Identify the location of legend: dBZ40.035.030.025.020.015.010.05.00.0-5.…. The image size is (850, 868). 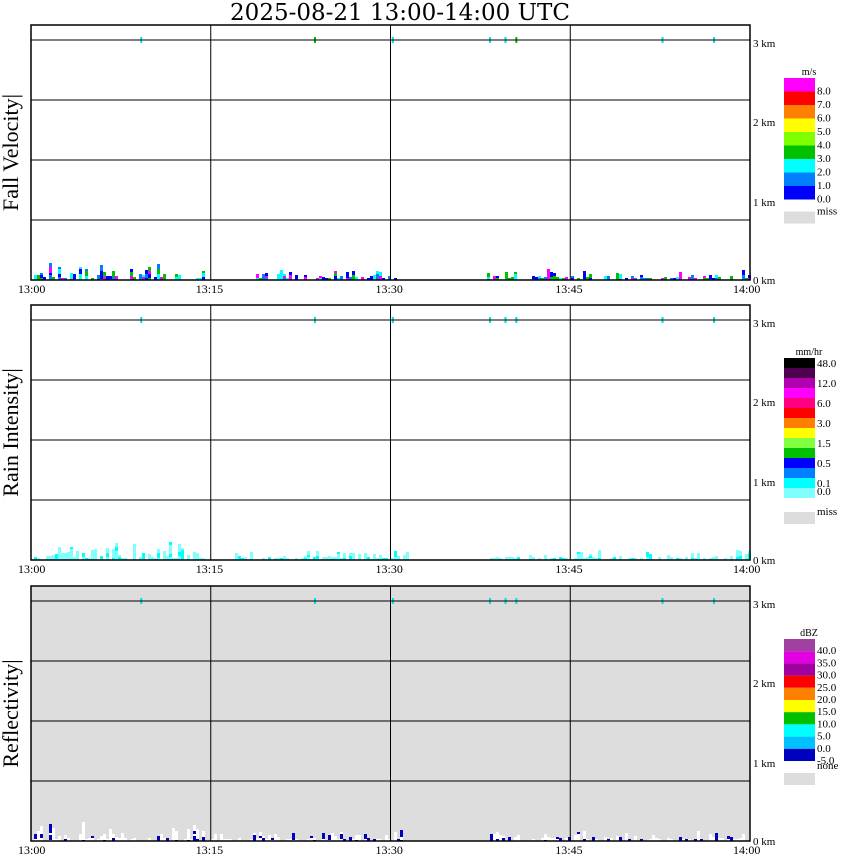
(811, 706).